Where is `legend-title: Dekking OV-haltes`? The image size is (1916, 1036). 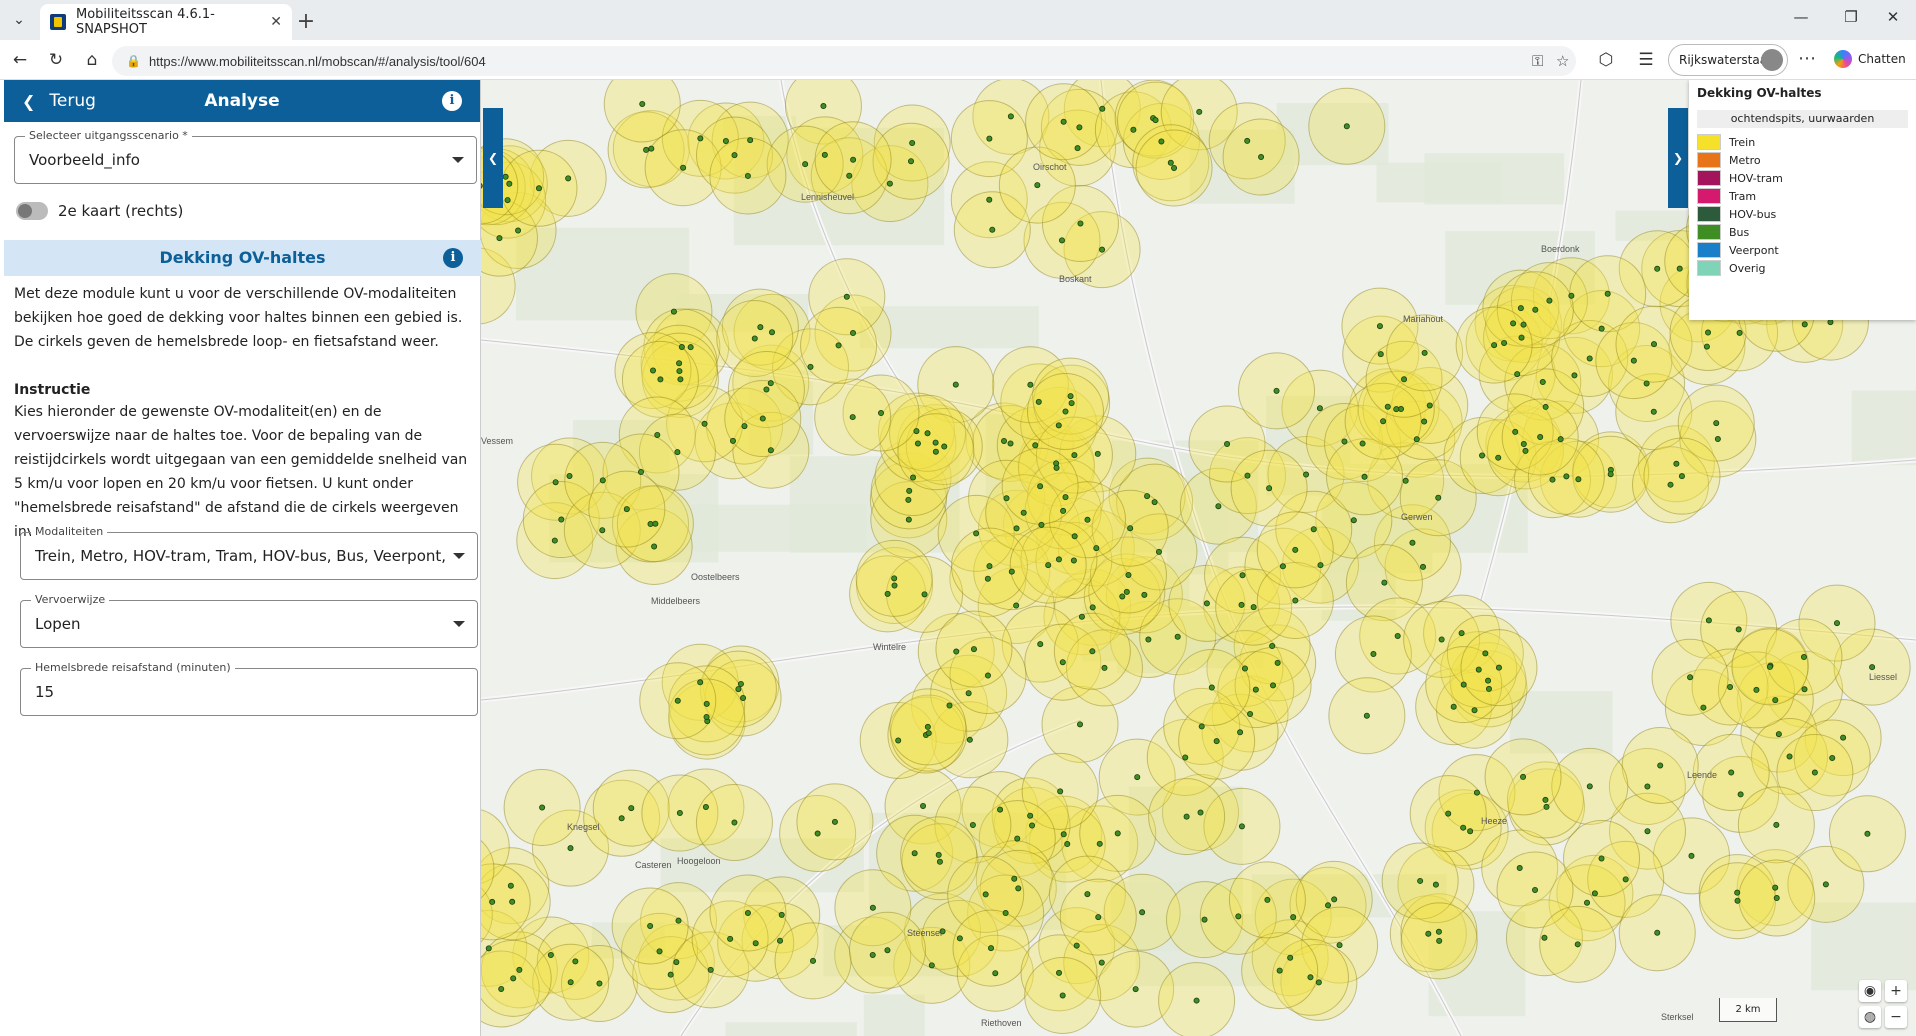
legend-title: Dekking OV-haltes is located at coordinates (1759, 93).